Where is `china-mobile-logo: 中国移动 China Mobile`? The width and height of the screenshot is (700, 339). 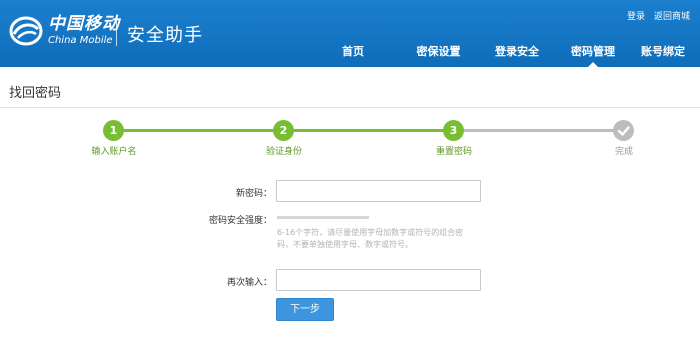
china-mobile-logo: 中国移动 China Mobile is located at coordinates (64, 31).